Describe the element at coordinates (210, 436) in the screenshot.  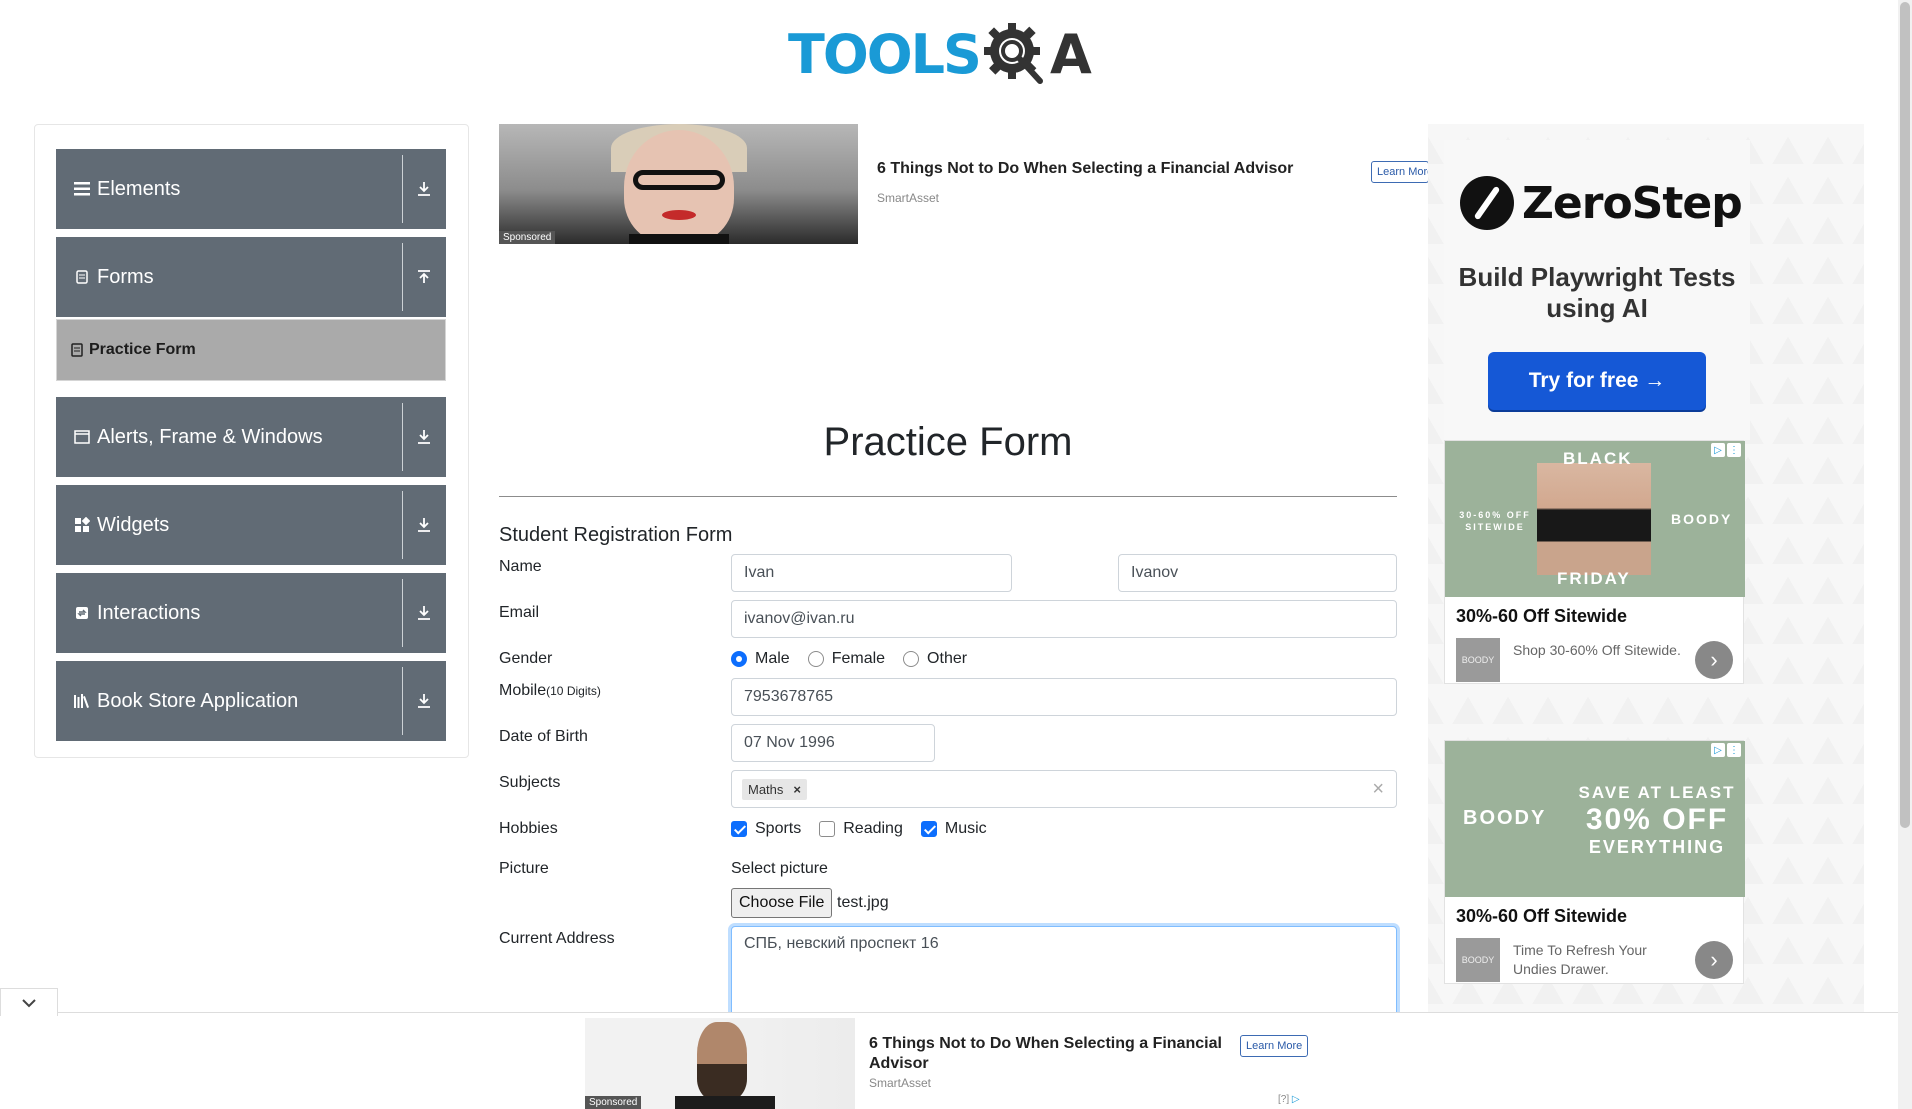
I see `sidebar-group-label: Alerts, Frame & Windows` at that location.